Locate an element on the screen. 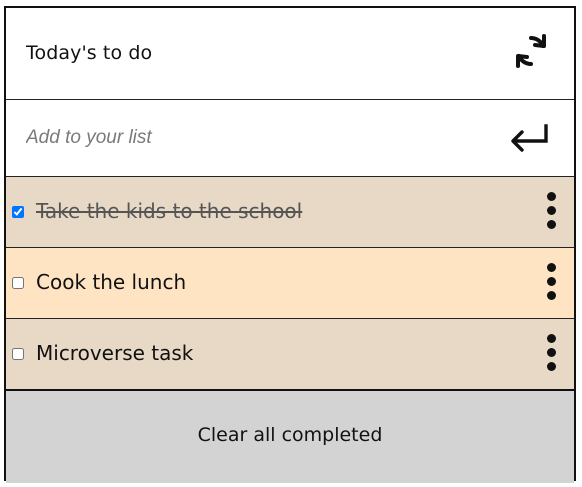  enter-icon is located at coordinates (529, 137).